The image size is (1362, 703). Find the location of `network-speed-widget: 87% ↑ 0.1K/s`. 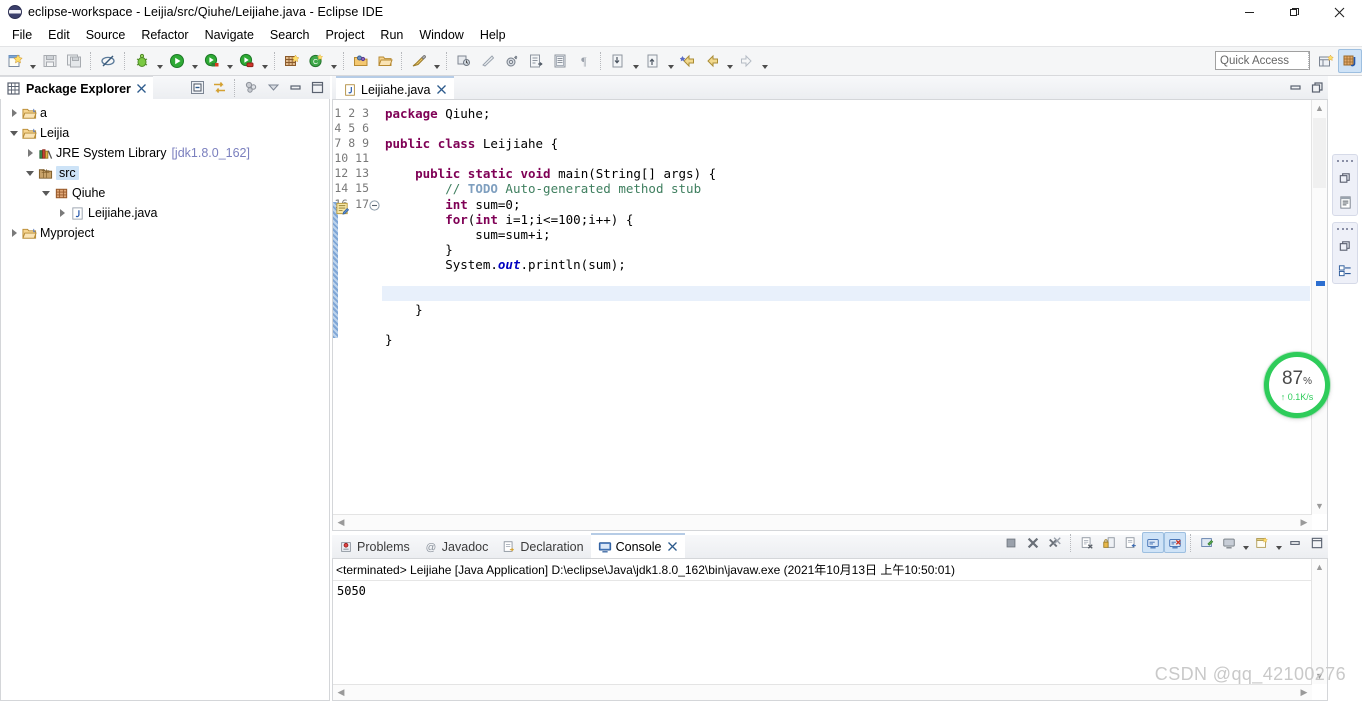

network-speed-widget: 87% ↑ 0.1K/s is located at coordinates (1297, 385).